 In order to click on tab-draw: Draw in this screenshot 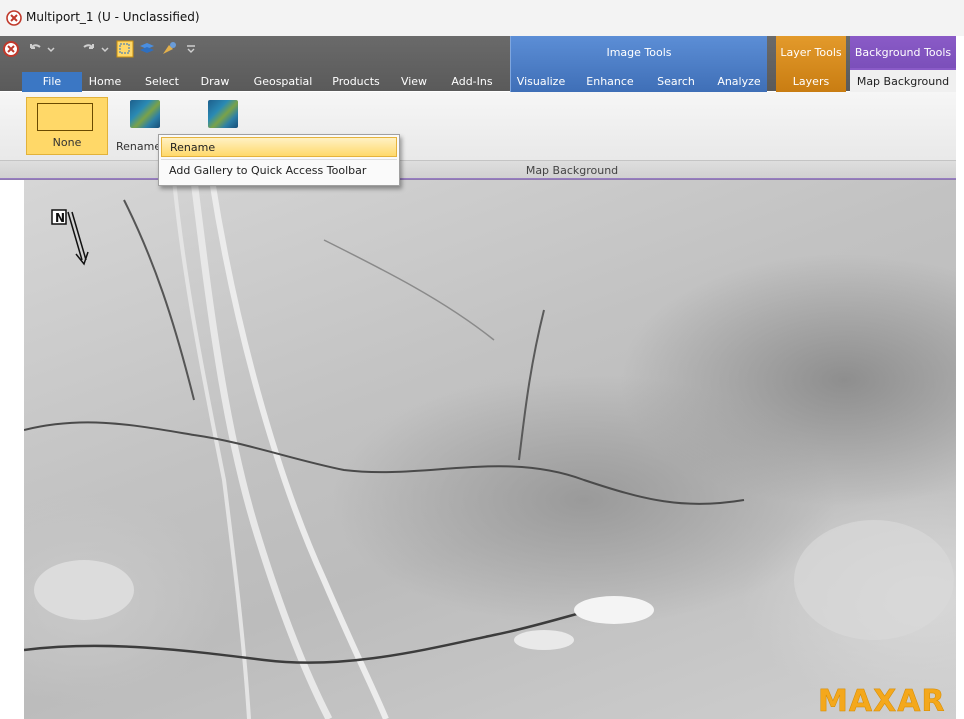, I will do `click(215, 82)`.